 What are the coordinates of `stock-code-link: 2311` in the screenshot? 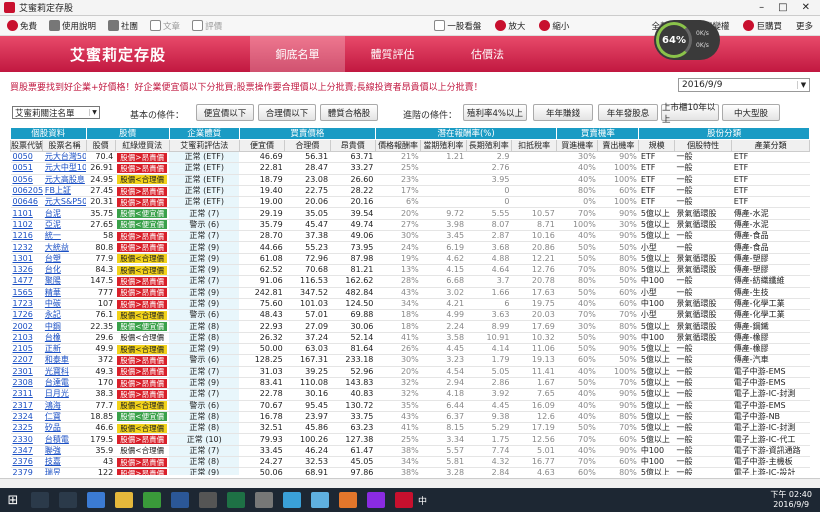 It's located at (26, 394).